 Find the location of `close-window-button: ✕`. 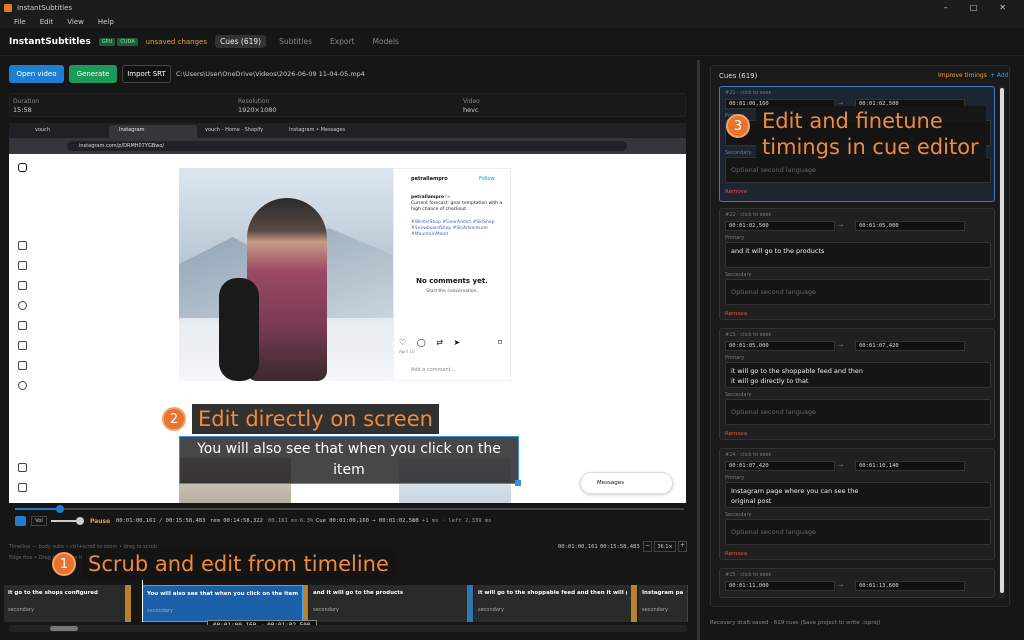

close-window-button: ✕ is located at coordinates (1002, 7).